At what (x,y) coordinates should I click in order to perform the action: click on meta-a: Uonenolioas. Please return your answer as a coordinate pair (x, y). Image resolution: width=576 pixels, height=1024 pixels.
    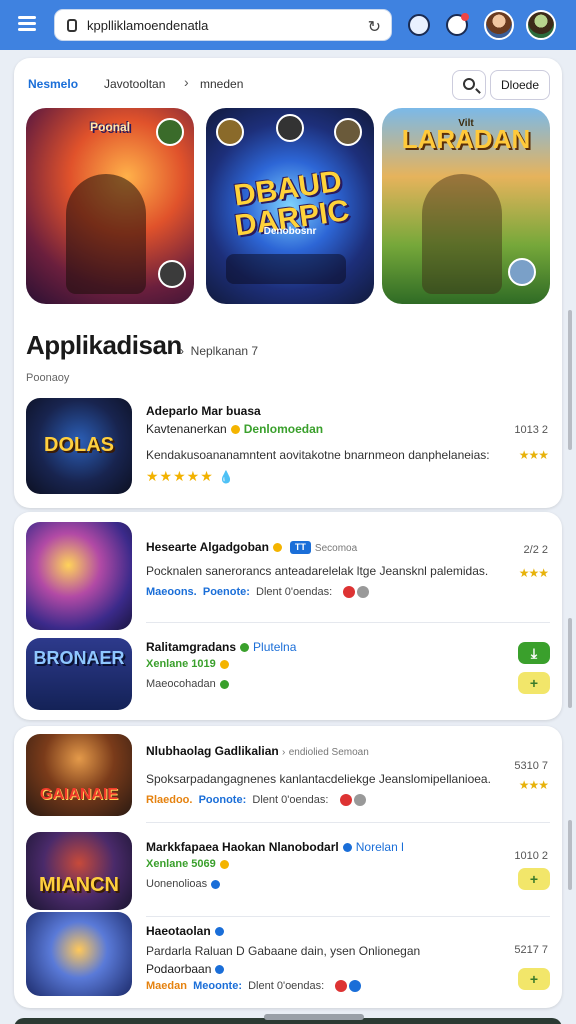
    Looking at the image, I should click on (177, 884).